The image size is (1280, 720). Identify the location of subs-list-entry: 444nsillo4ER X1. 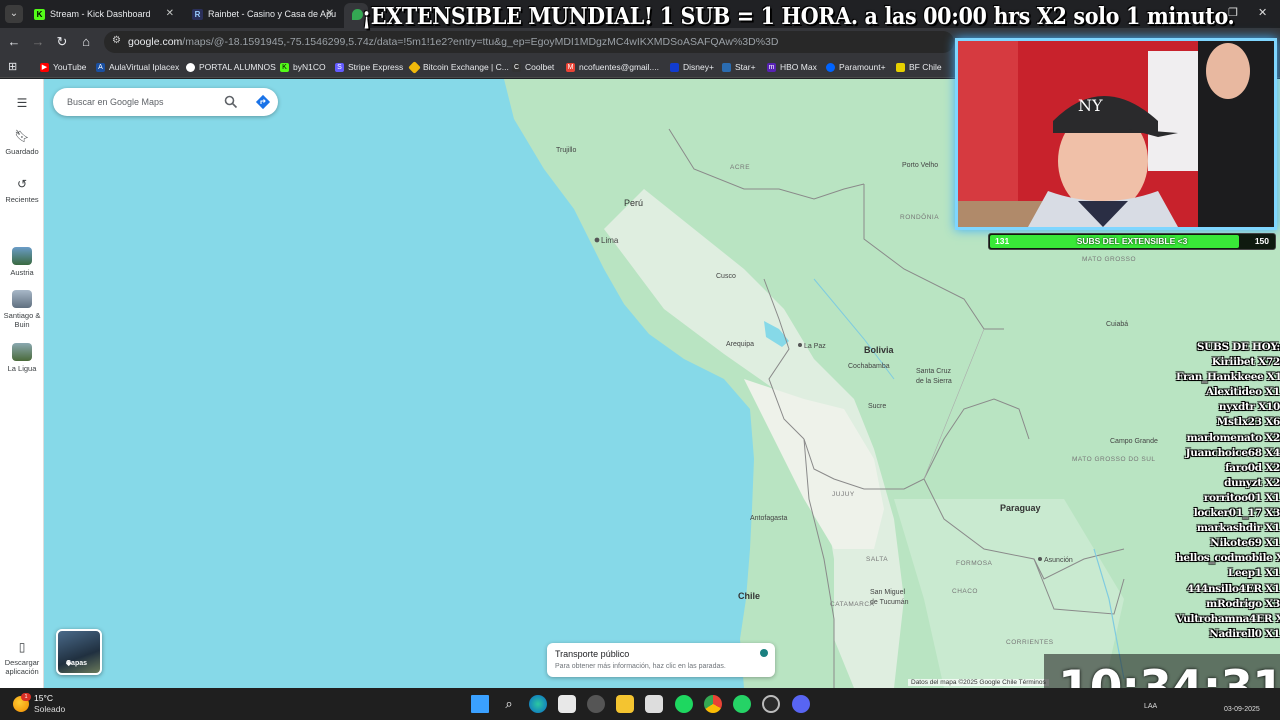
(1233, 588).